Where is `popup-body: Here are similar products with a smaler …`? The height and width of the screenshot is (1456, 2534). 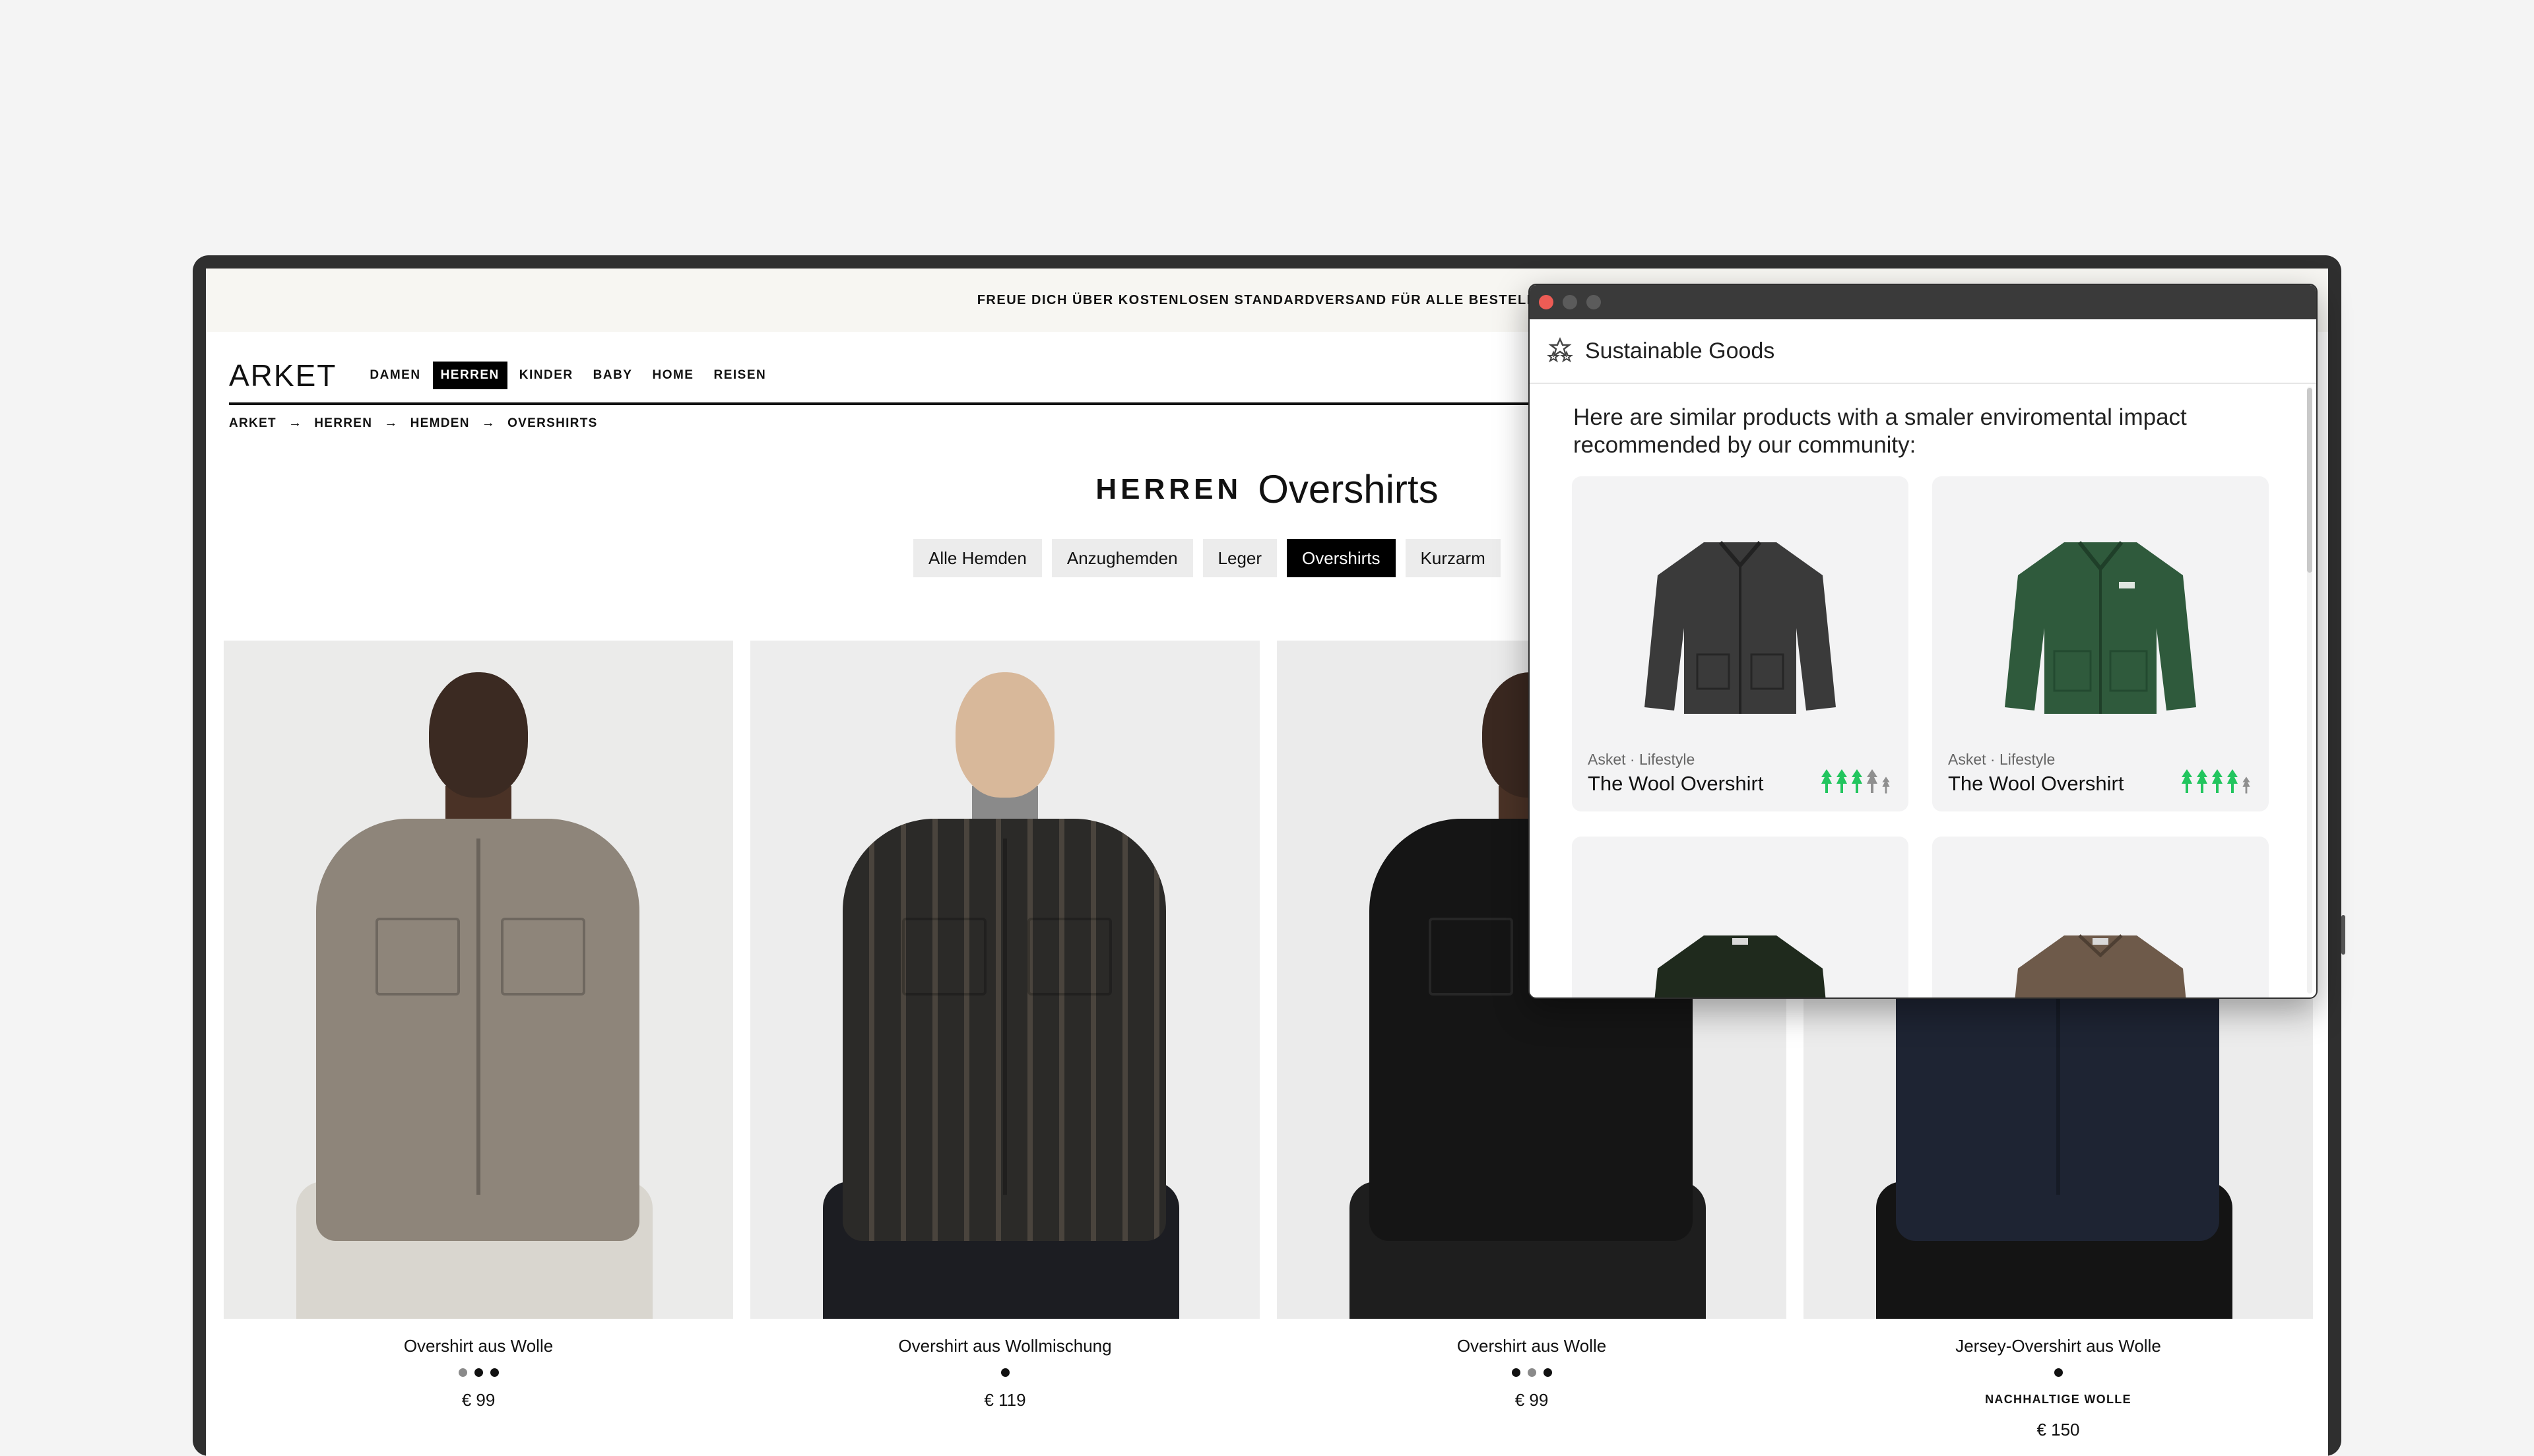 popup-body: Here are similar products with a smaler … is located at coordinates (1923, 690).